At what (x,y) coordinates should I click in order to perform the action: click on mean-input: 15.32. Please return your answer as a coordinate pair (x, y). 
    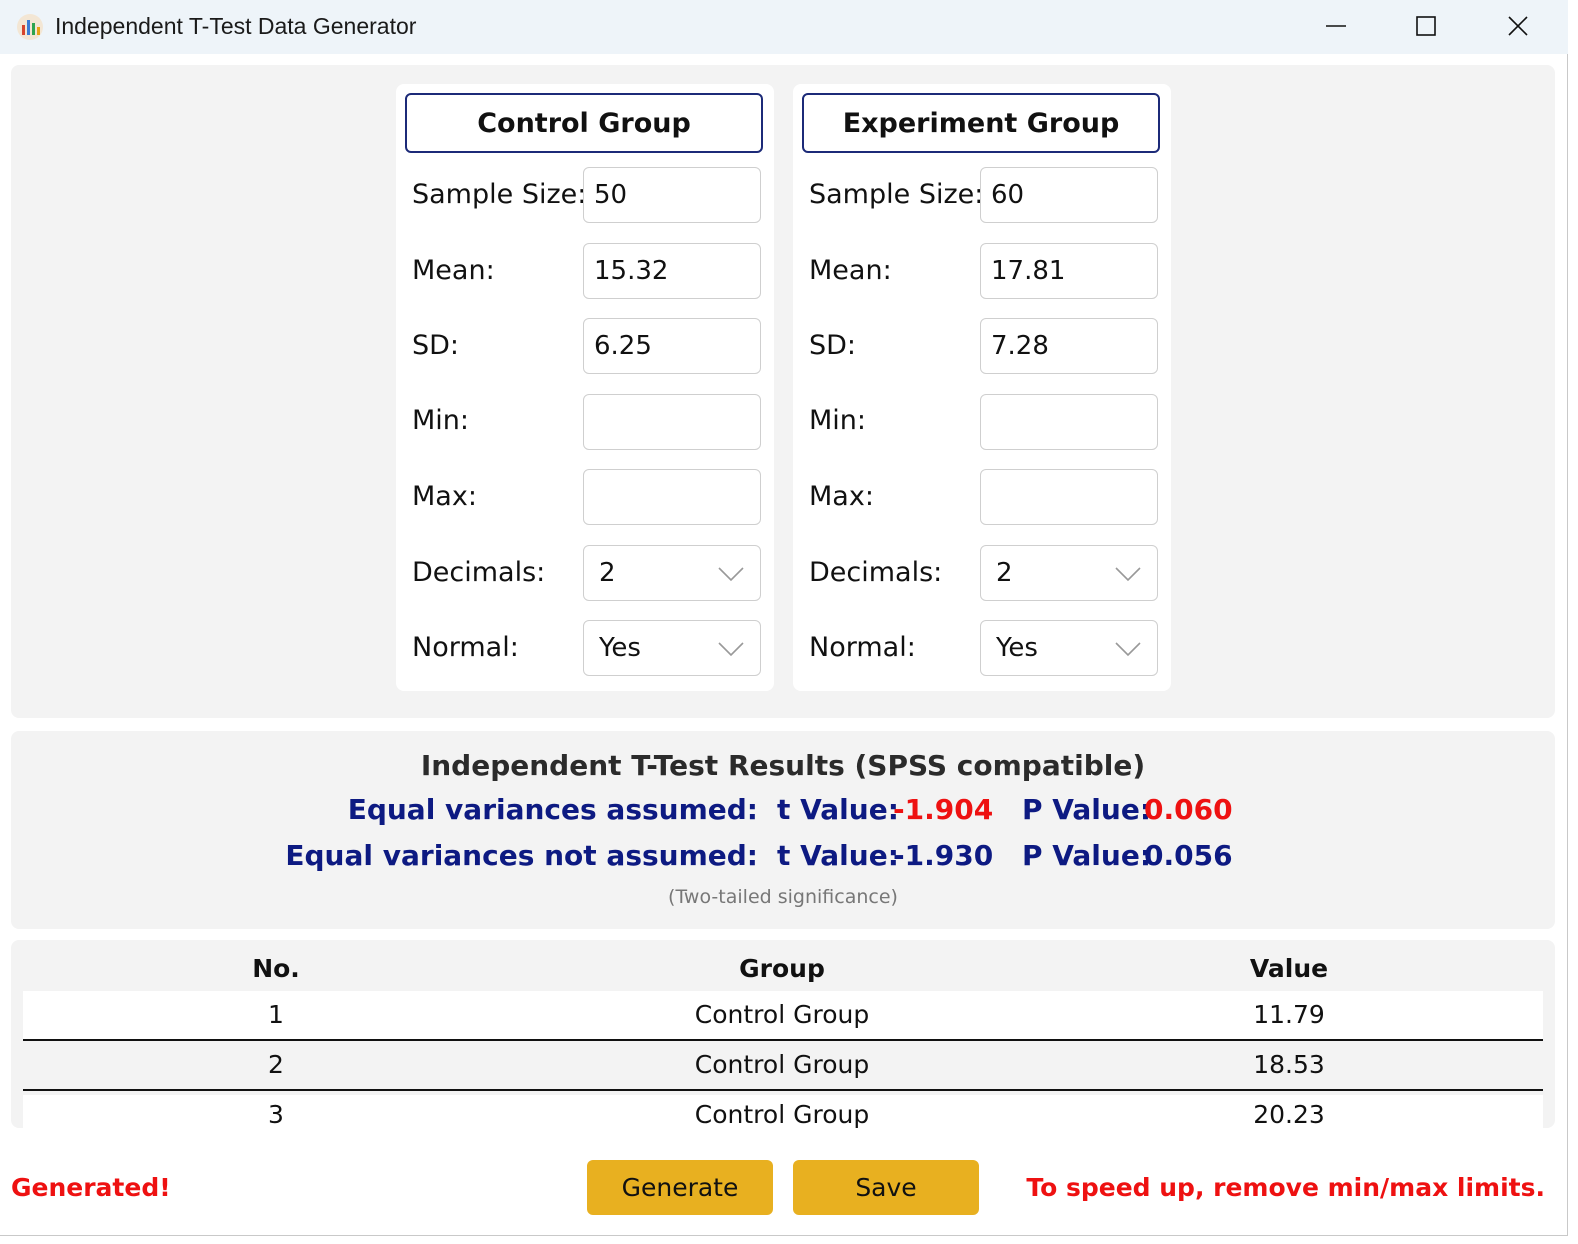
    Looking at the image, I should click on (672, 271).